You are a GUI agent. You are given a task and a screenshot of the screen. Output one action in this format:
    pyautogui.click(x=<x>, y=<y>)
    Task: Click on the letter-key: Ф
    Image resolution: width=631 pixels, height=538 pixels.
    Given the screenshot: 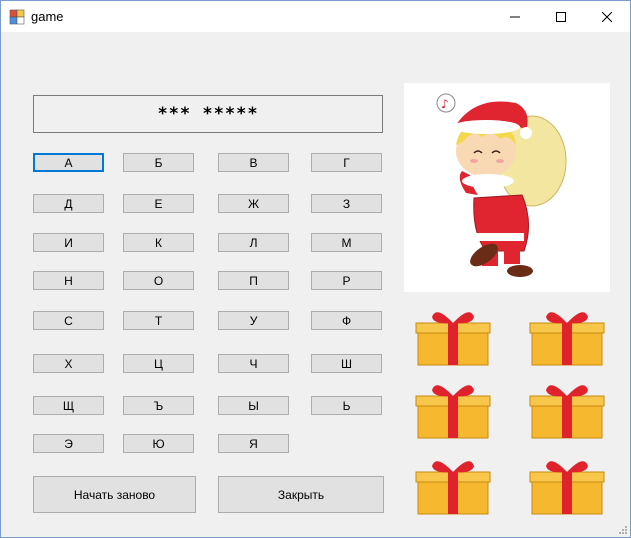 What is the action you would take?
    pyautogui.click(x=346, y=320)
    